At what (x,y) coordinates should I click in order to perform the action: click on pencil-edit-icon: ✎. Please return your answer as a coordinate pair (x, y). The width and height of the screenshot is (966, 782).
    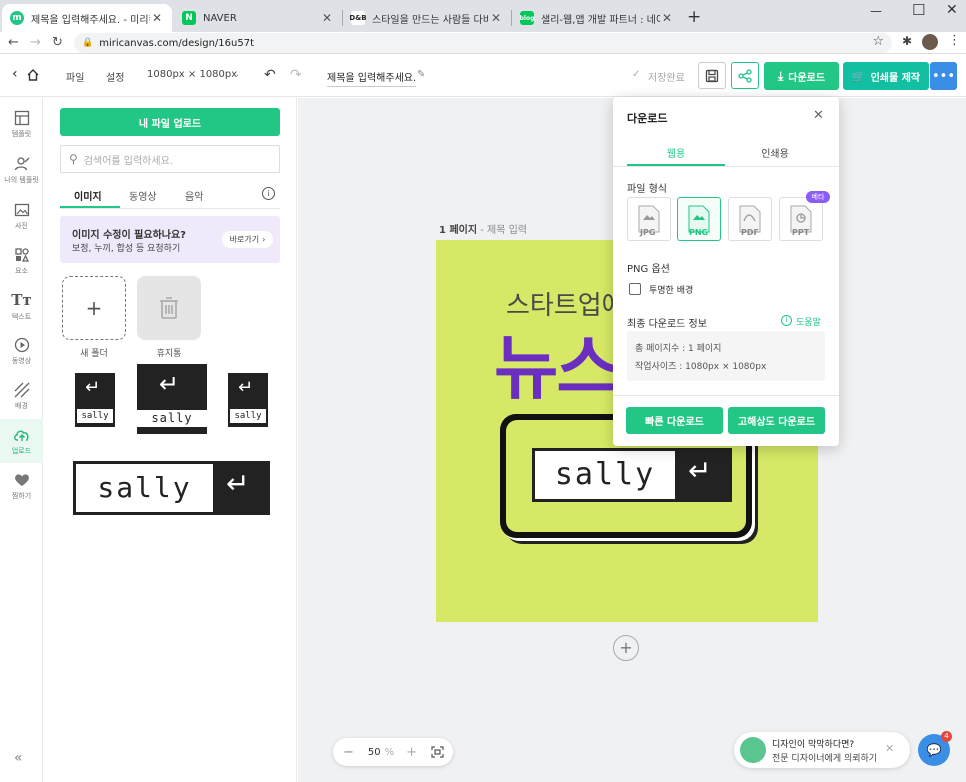
    Looking at the image, I should click on (421, 74).